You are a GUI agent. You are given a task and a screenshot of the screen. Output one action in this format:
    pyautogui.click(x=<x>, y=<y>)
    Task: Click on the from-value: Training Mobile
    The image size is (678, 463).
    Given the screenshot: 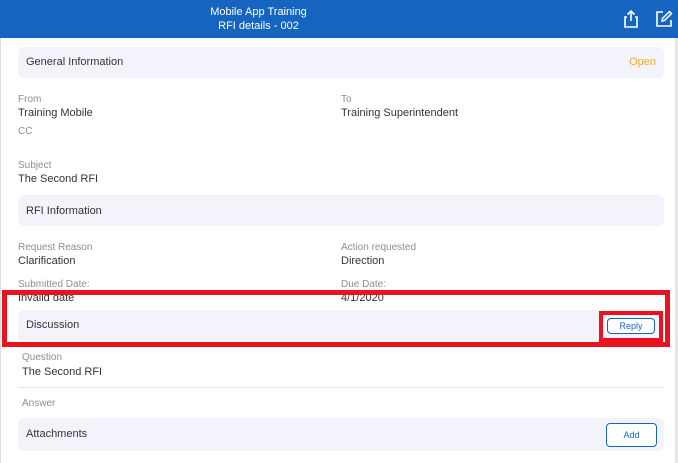 What is the action you would take?
    pyautogui.click(x=55, y=113)
    